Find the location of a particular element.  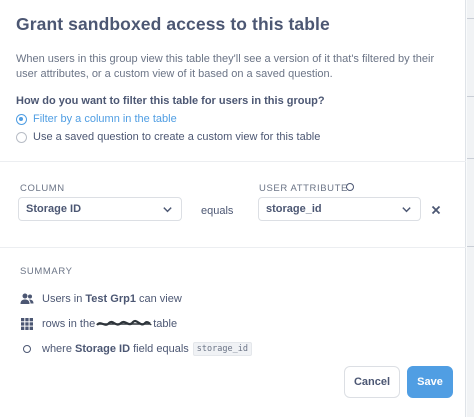

modal-title: Grant sandboxed access to this table is located at coordinates (173, 24).